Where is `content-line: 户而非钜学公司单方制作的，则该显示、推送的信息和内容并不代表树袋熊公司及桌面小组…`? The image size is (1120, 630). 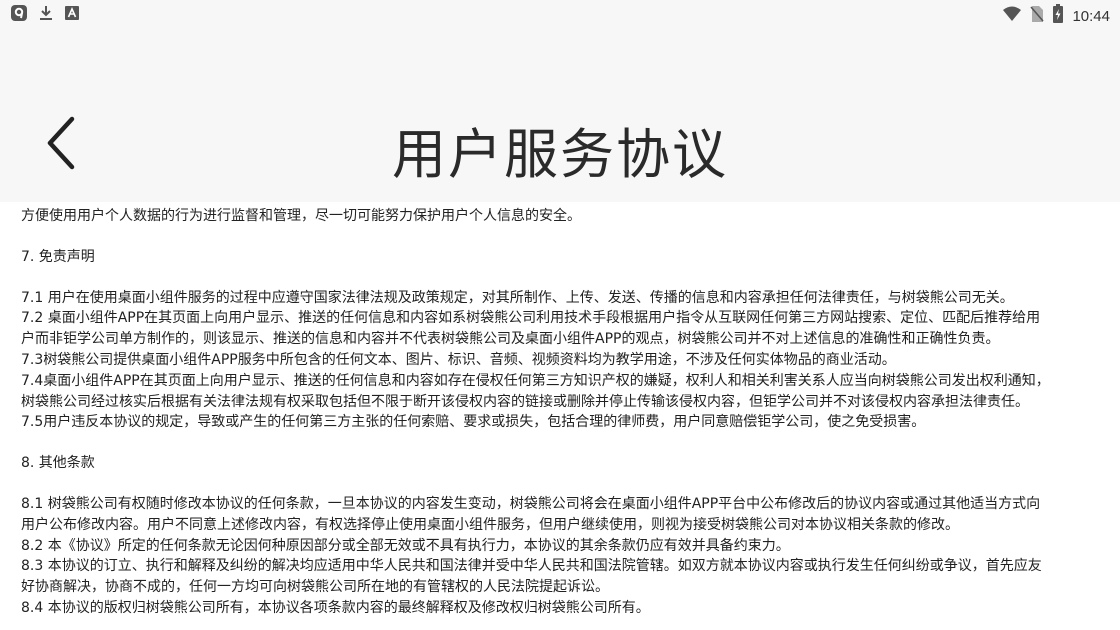
content-line: 户而非钜学公司单方制作的，则该显示、推送的信息和内容并不代表树袋熊公司及桌面小组… is located at coordinates (510, 339).